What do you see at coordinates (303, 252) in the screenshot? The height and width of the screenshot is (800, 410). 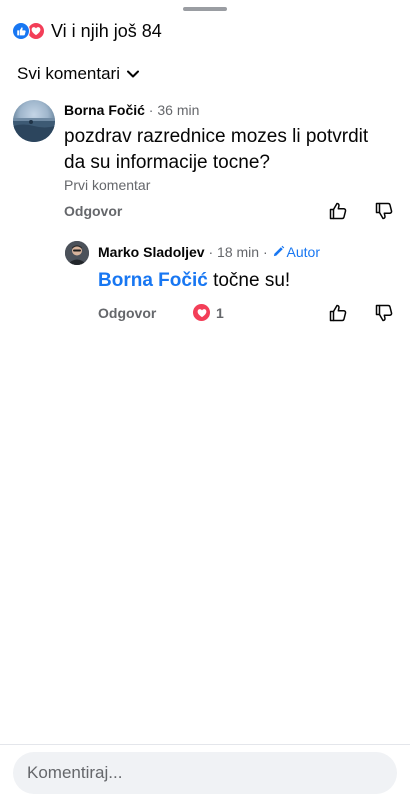 I see `author-badge-label: Autor` at bounding box center [303, 252].